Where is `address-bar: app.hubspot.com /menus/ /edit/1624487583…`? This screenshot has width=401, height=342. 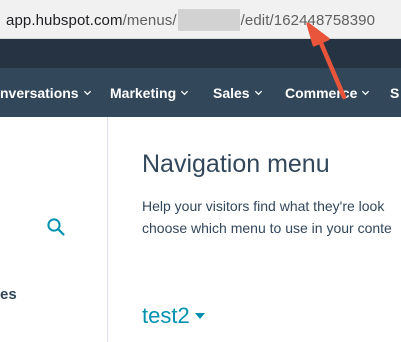
address-bar: app.hubspot.com /menus/ /edit/1624487583… is located at coordinates (200, 19).